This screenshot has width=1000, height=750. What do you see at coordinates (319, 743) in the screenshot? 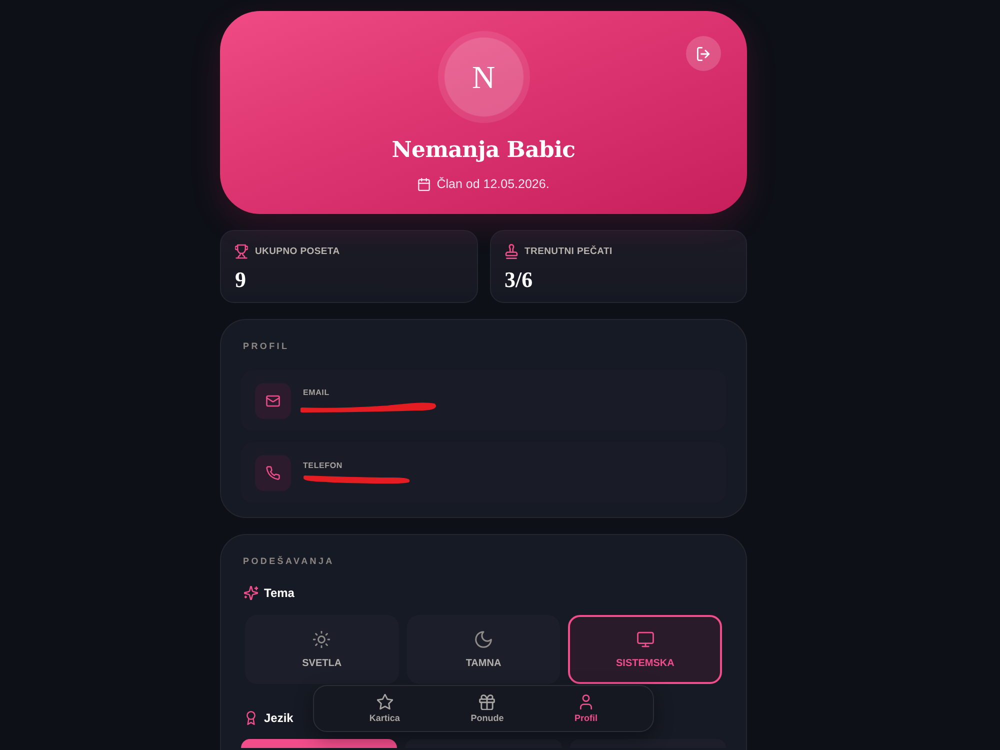
I see `language-option` at bounding box center [319, 743].